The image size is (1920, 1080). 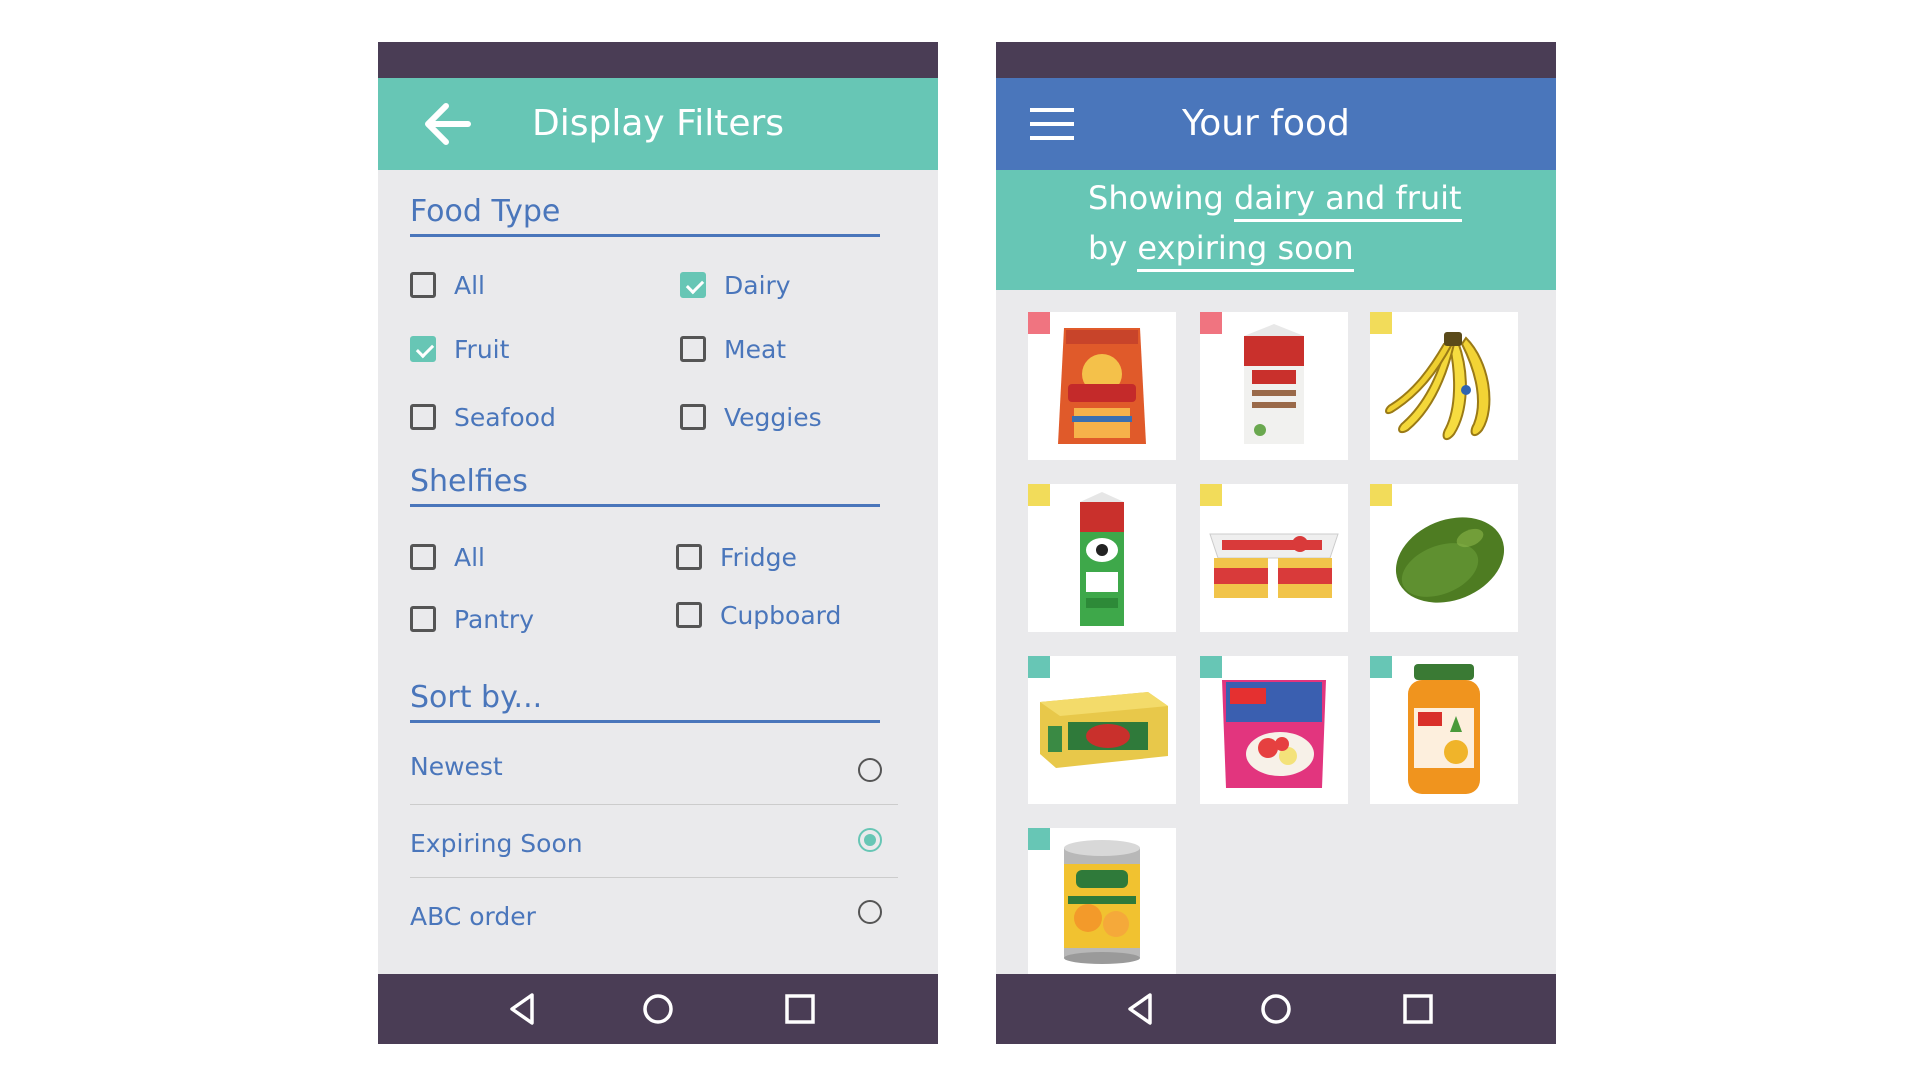 What do you see at coordinates (758, 557) in the screenshot?
I see `checkbox-label: Fridge` at bounding box center [758, 557].